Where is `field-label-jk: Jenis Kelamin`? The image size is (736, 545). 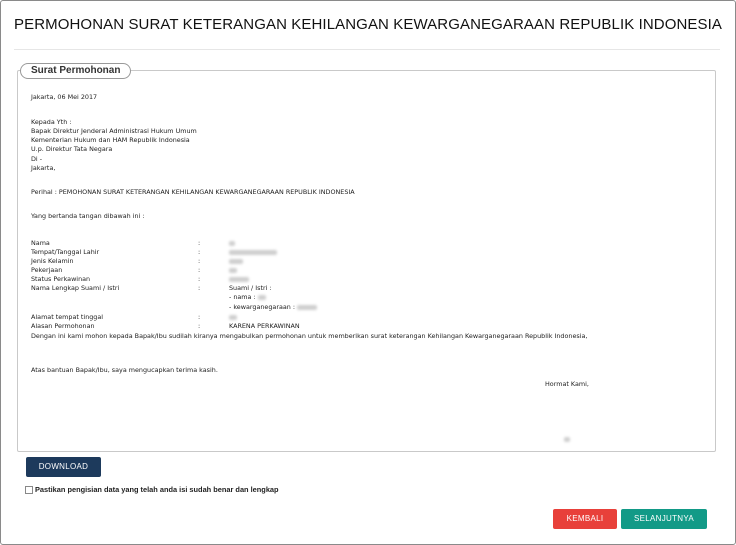
field-label-jk: Jenis Kelamin is located at coordinates (52, 261).